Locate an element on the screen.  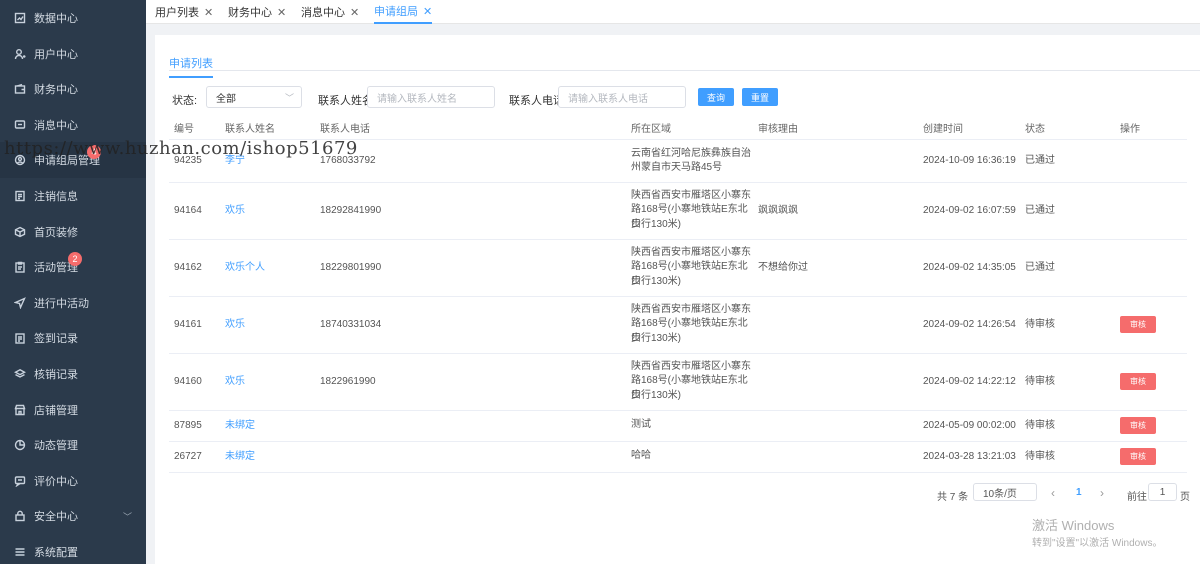
send-icon is located at coordinates (20, 302).